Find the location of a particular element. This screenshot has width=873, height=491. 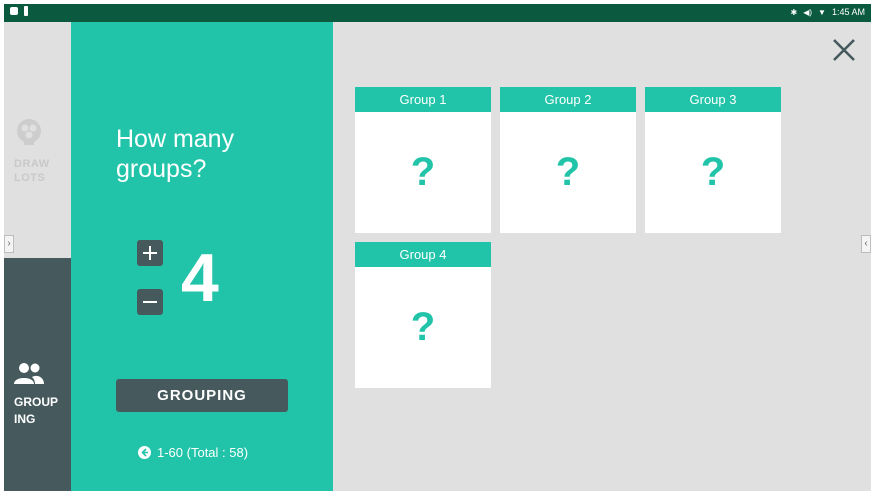

lottery-ball-icon is located at coordinates (29, 132).